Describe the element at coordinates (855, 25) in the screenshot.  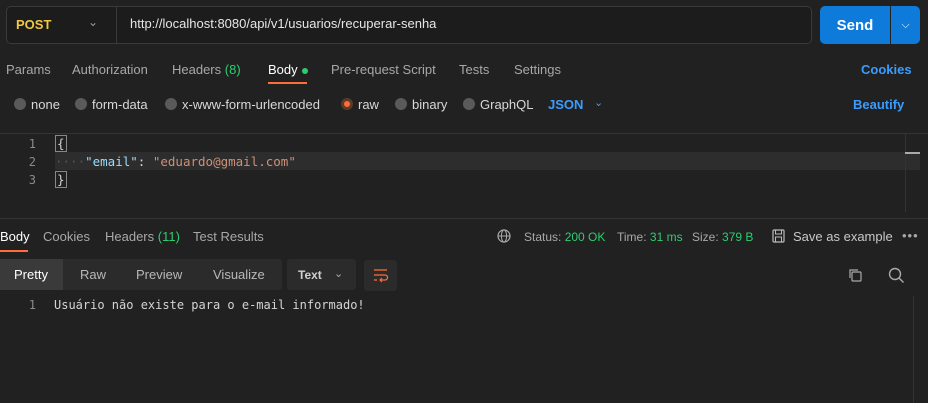
I see `send-button: Send` at that location.